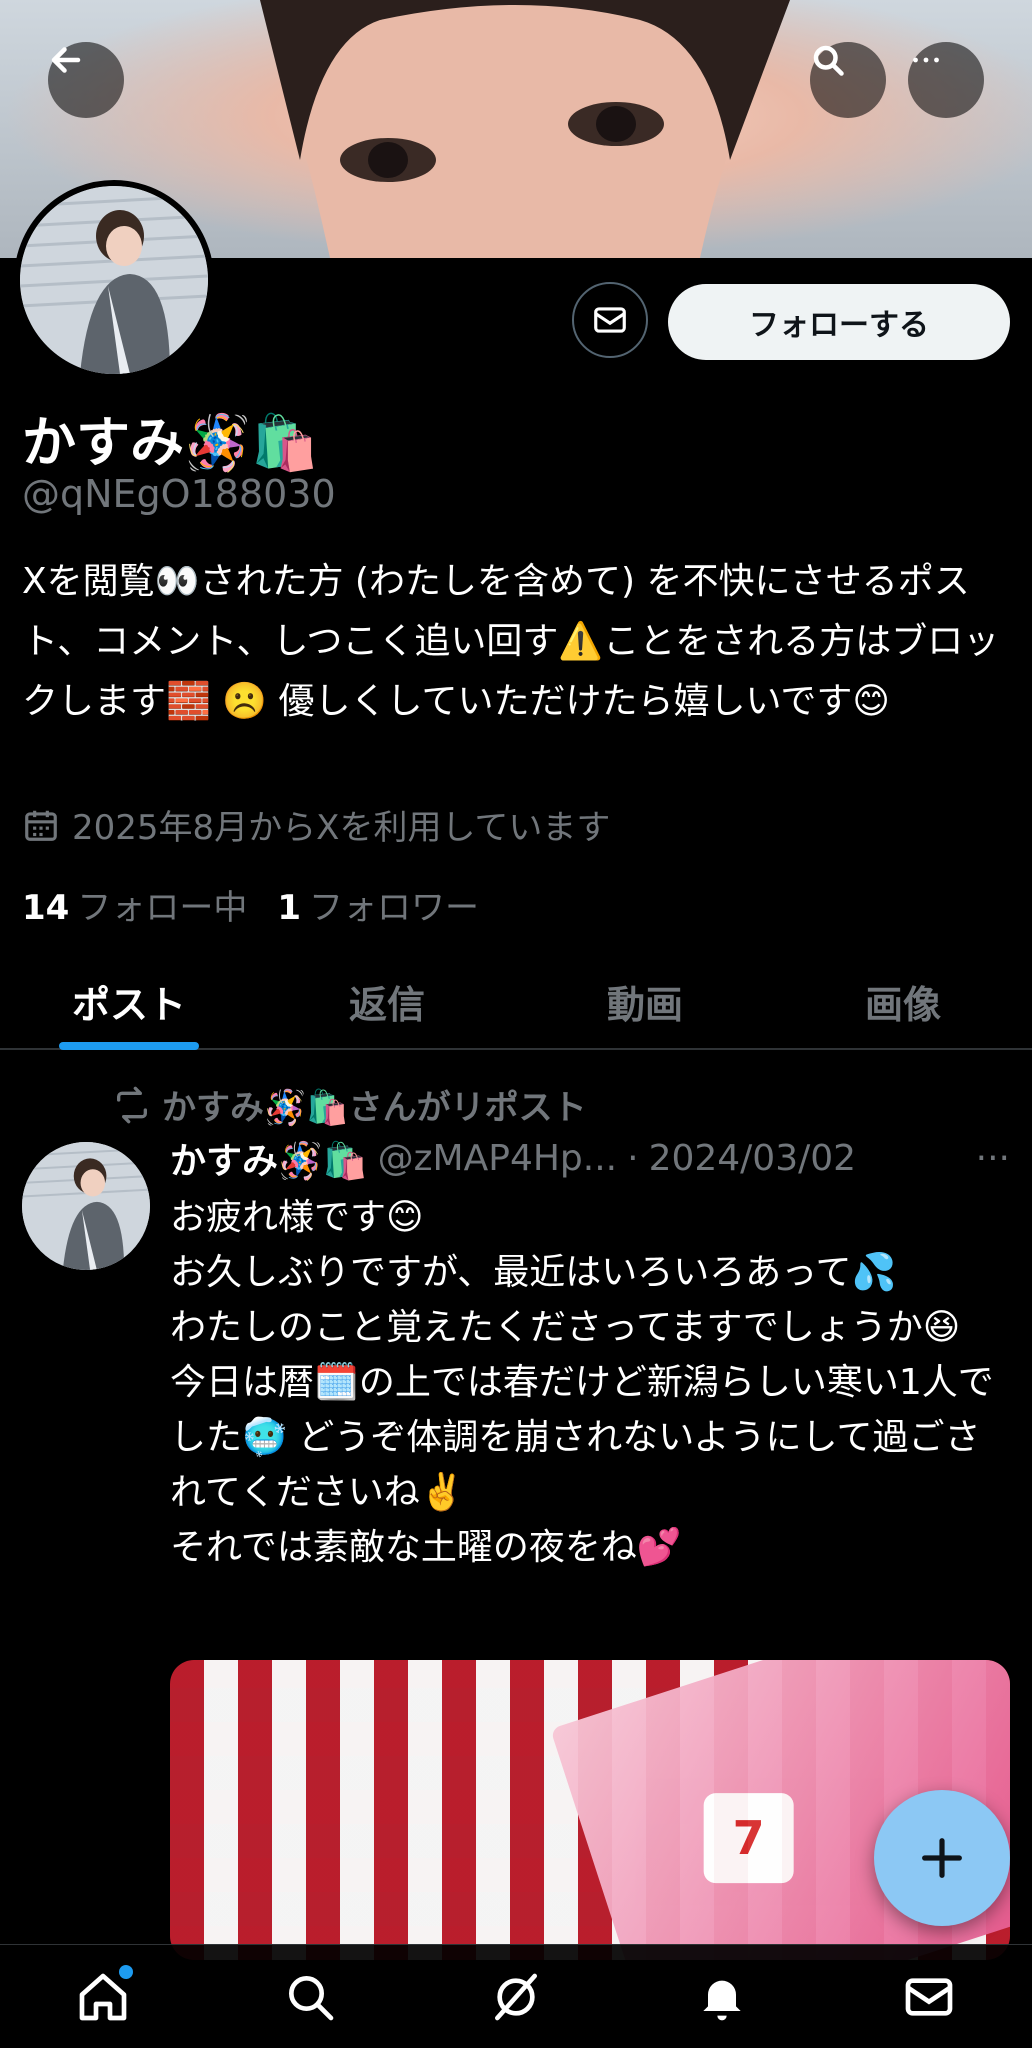  I want to click on nav-search, so click(310, 1997).